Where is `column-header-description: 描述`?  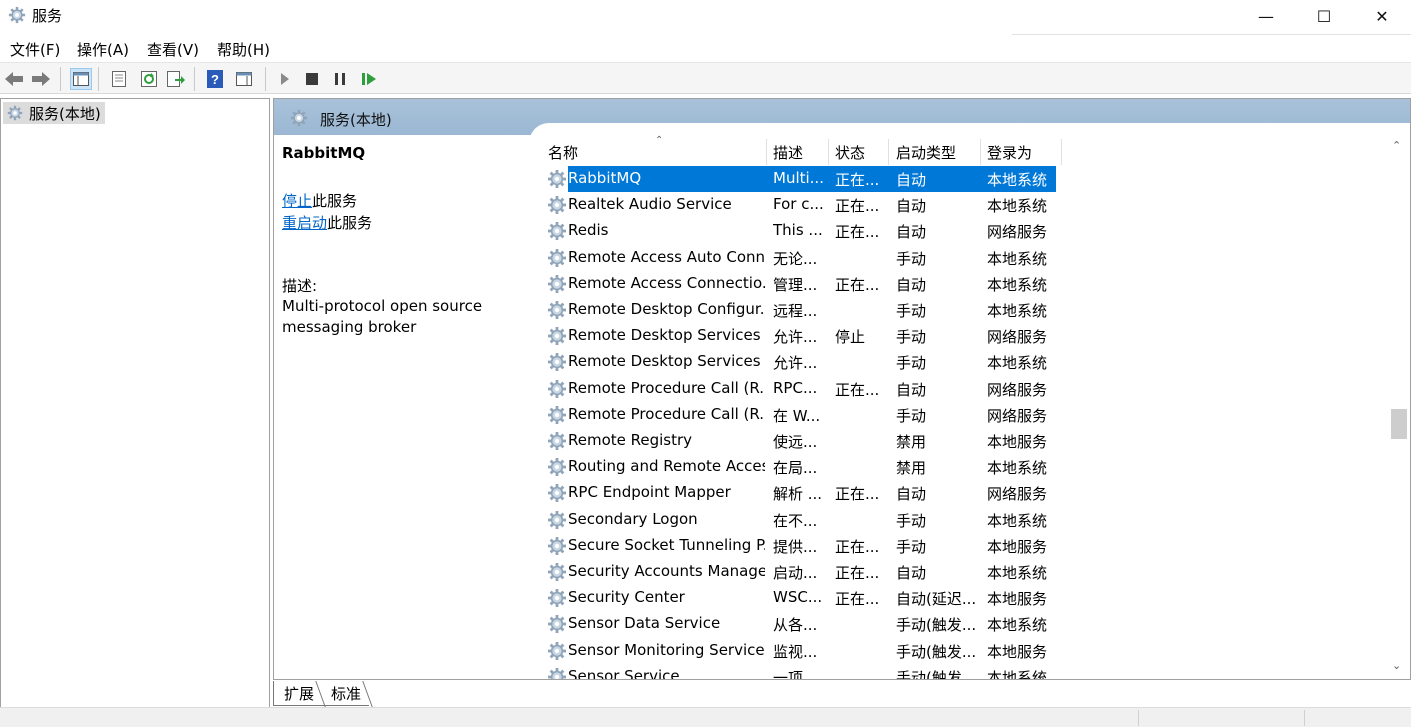 column-header-description: 描述 is located at coordinates (788, 152).